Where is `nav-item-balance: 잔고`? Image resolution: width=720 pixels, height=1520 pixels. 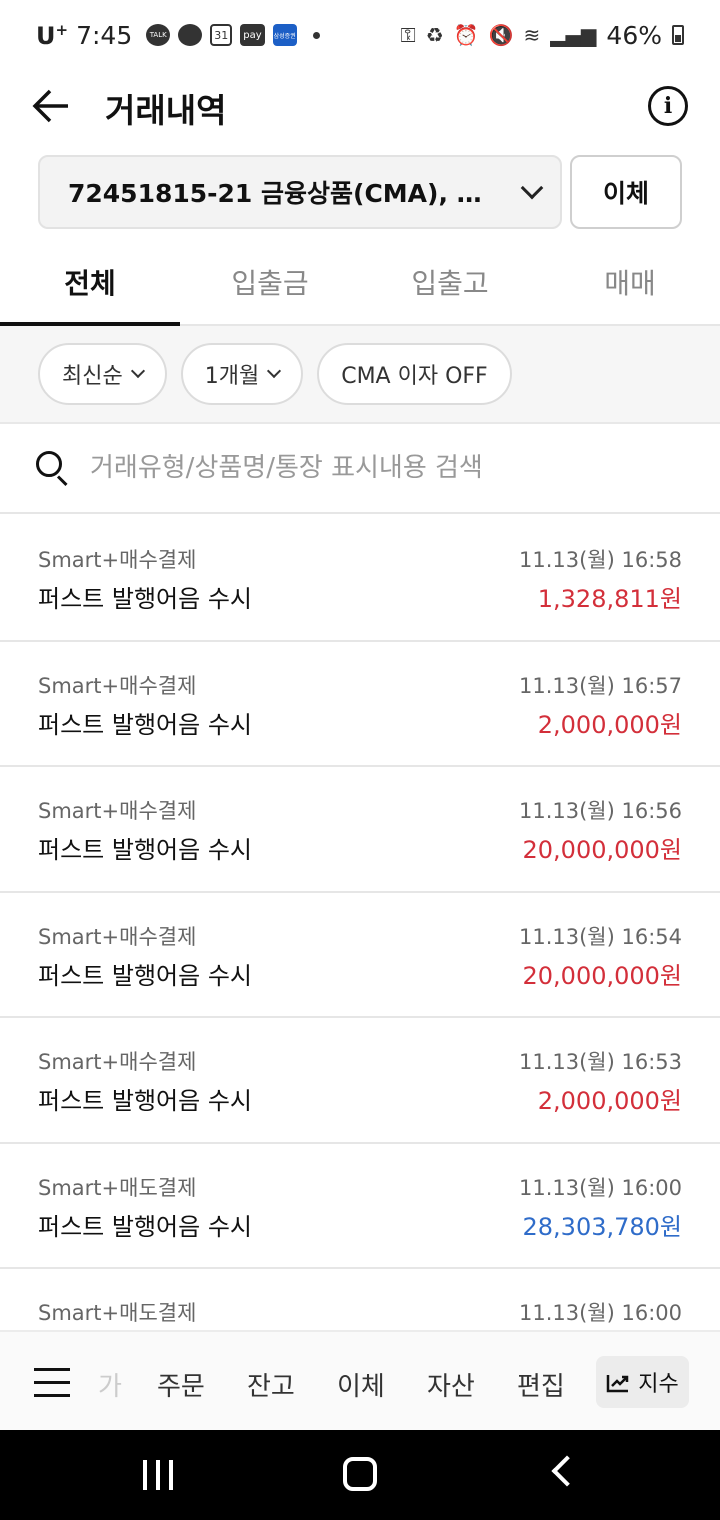
nav-item-balance: 잔고 is located at coordinates (271, 1384).